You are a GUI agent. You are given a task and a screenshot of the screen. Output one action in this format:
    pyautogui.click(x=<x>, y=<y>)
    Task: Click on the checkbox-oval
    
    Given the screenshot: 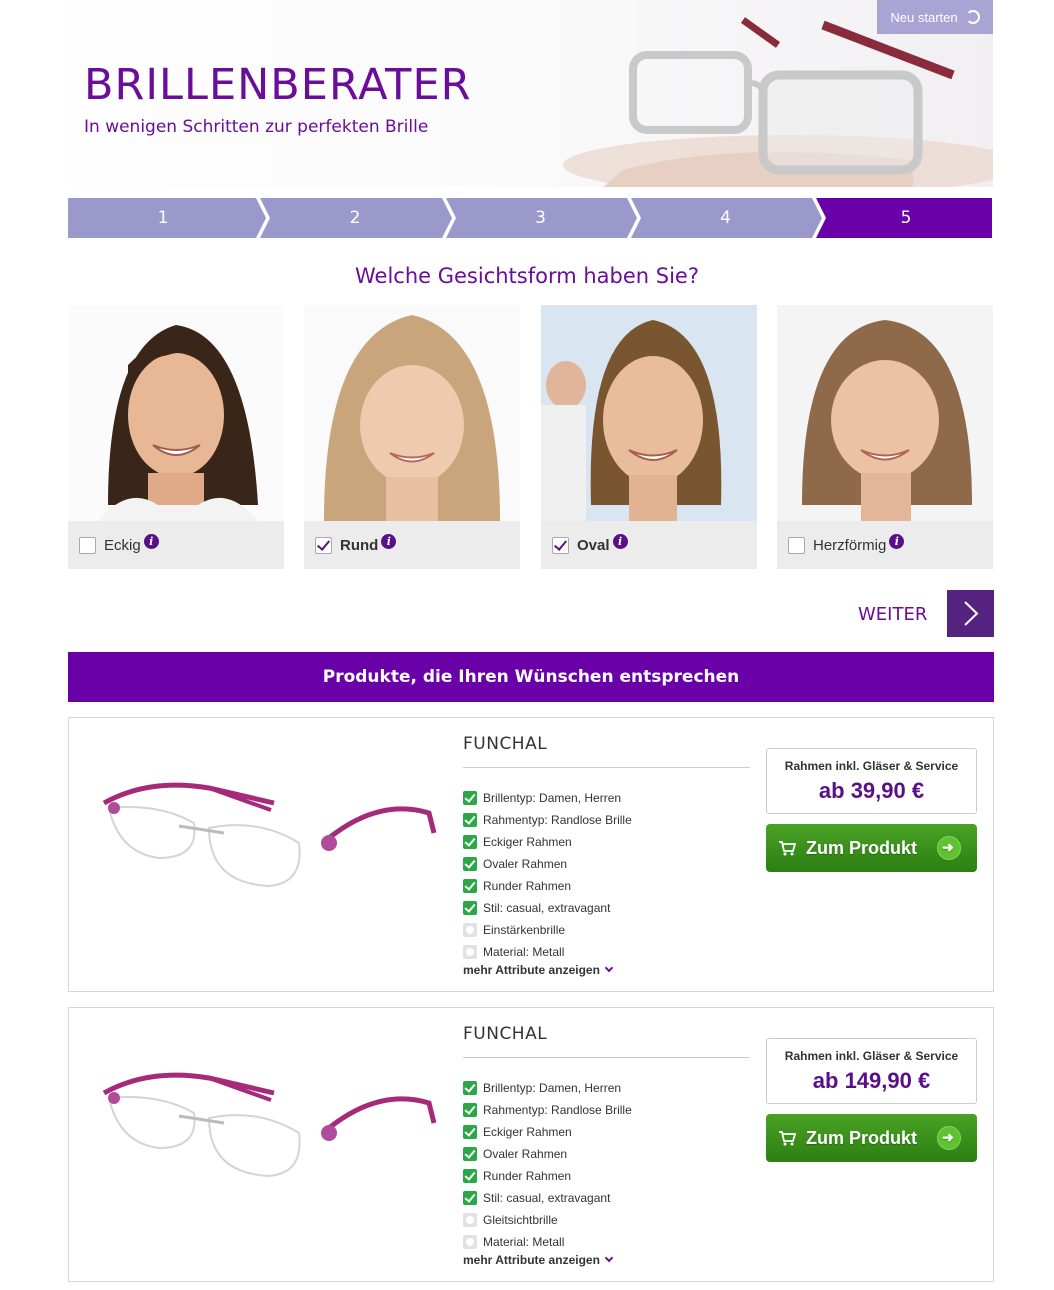 What is the action you would take?
    pyautogui.click(x=560, y=545)
    